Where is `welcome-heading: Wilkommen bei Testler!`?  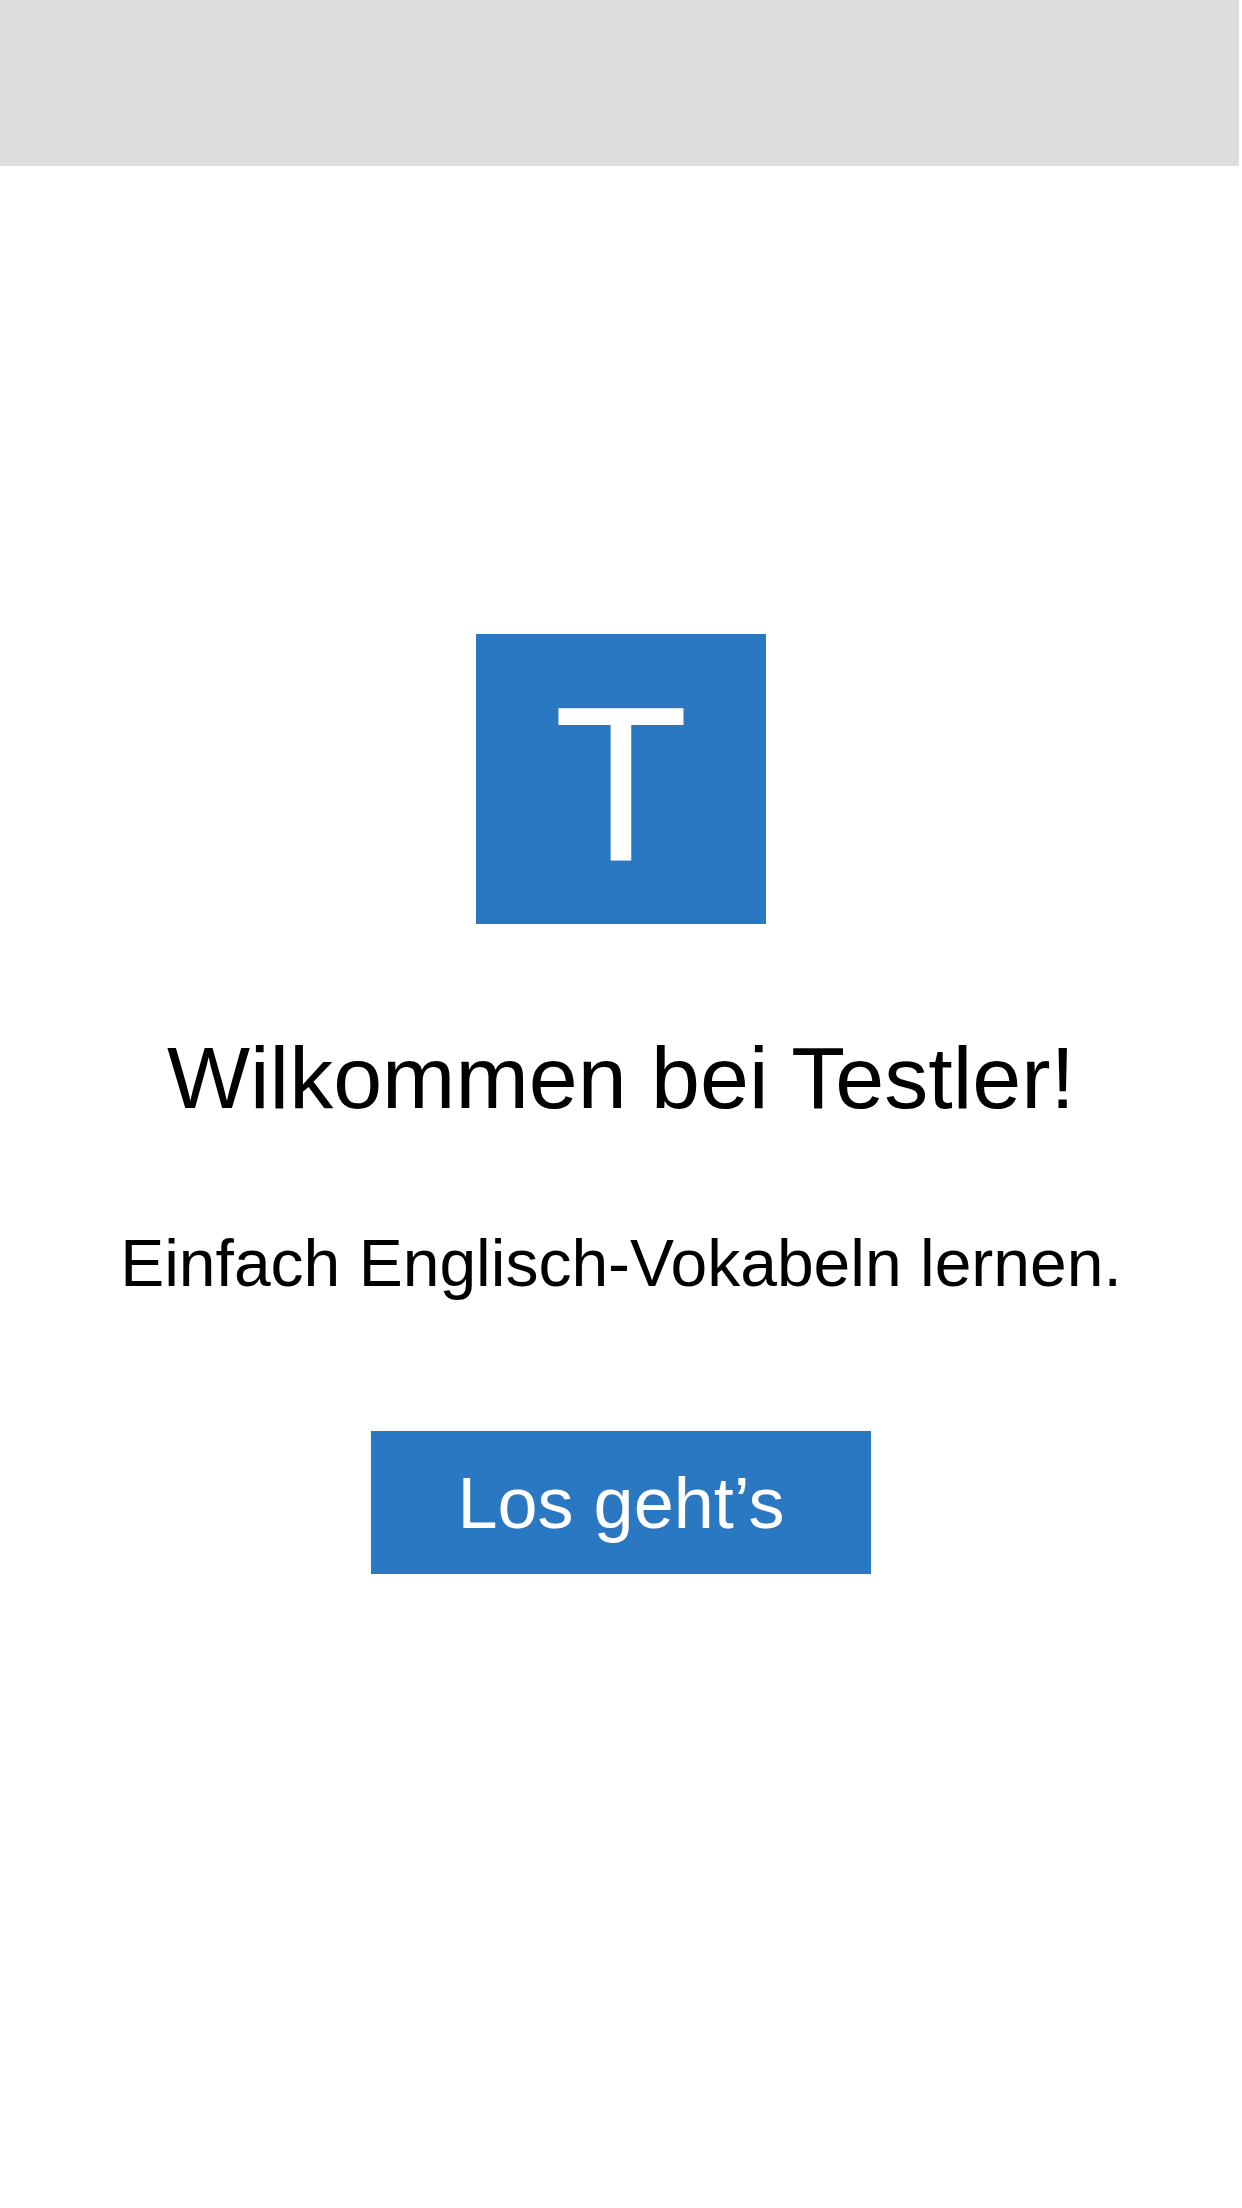
welcome-heading: Wilkommen bei Testler! is located at coordinates (621, 1078).